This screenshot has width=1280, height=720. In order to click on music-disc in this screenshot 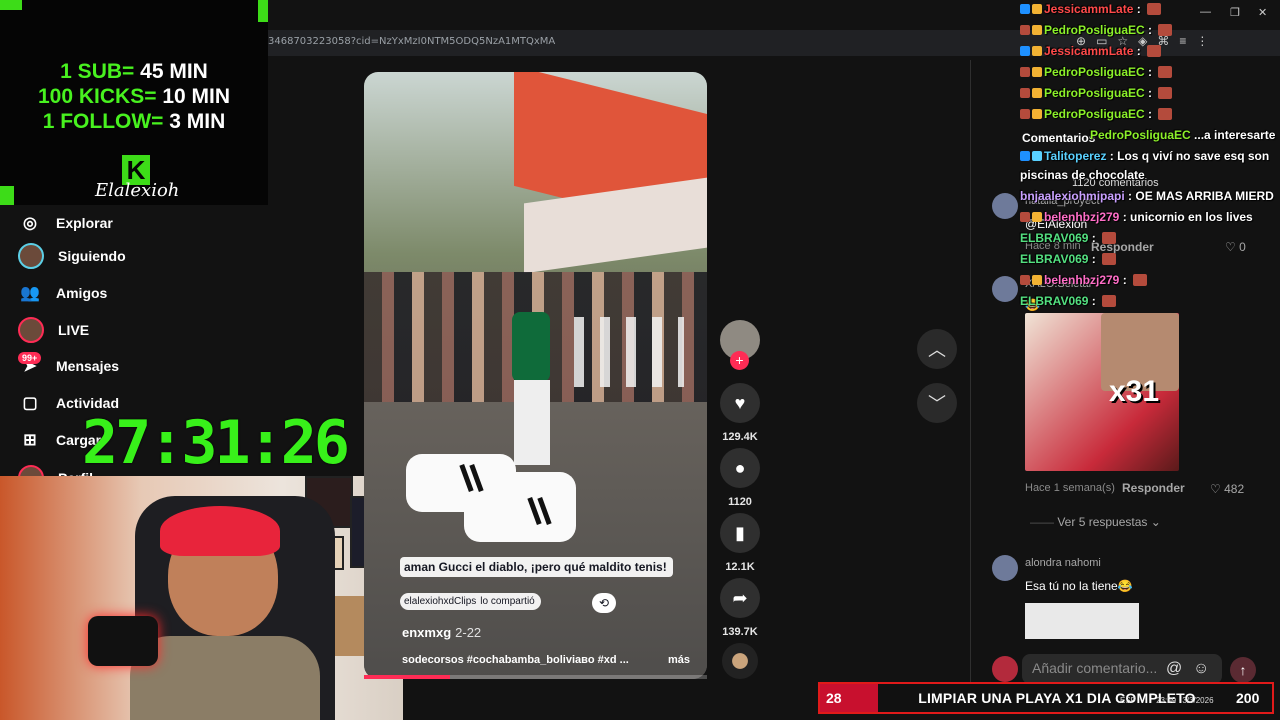, I will do `click(740, 661)`.